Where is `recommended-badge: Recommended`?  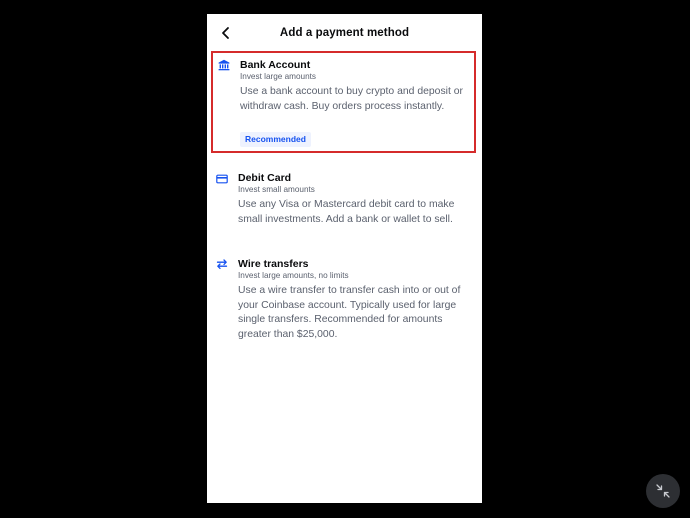
recommended-badge: Recommended is located at coordinates (275, 139).